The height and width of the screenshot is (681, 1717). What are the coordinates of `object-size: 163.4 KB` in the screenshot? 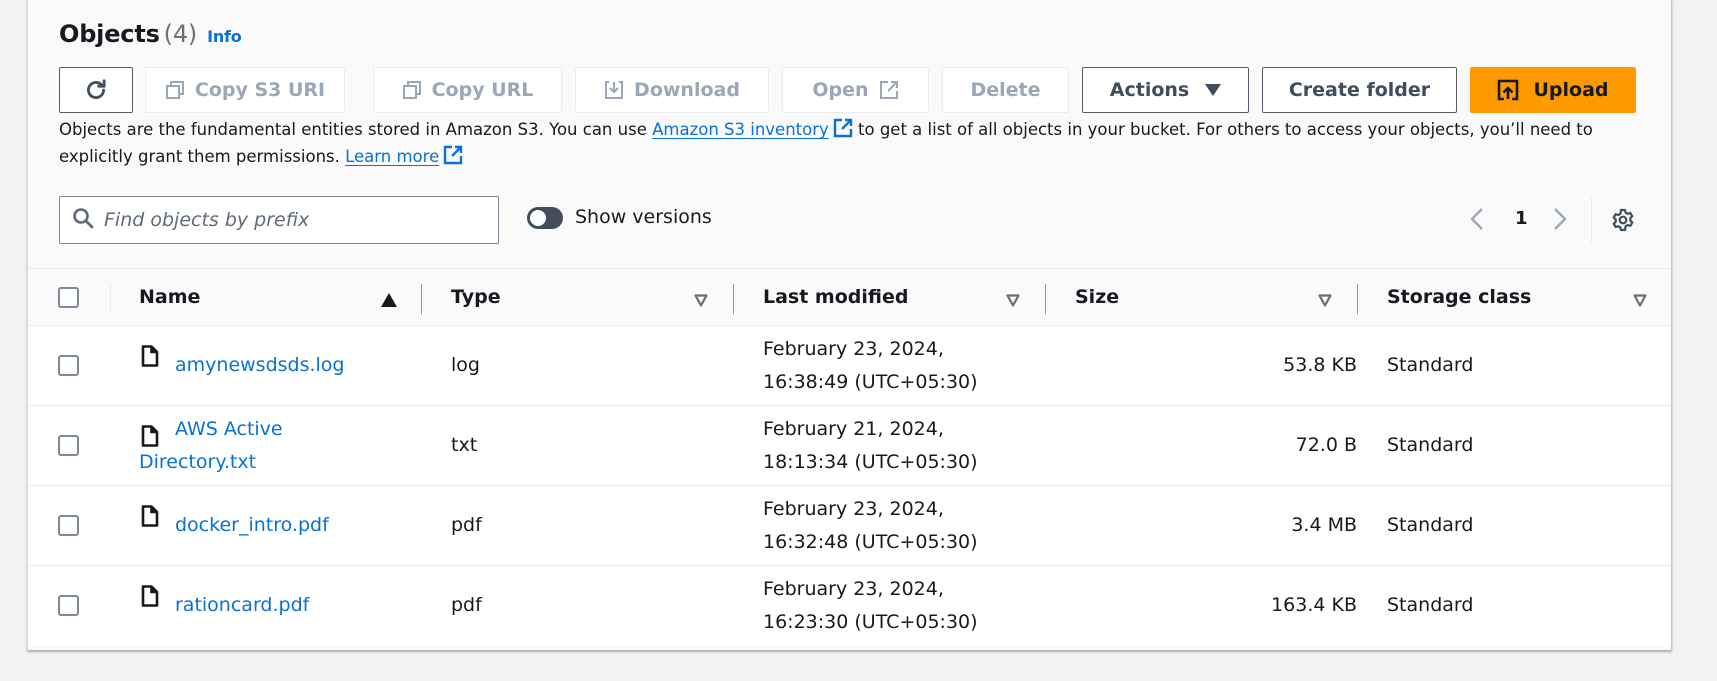 It's located at (1314, 605).